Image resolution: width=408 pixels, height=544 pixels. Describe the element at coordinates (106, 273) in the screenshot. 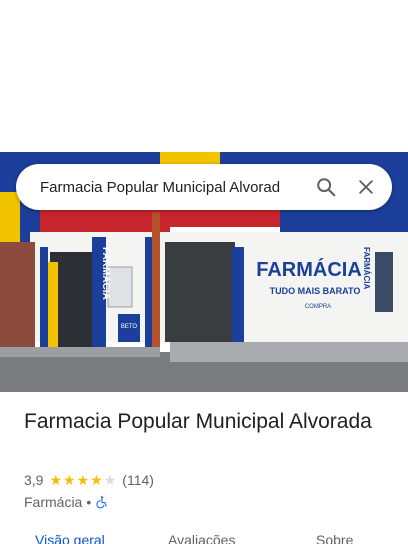

I see `vertical-sign: FARMÁCIA` at that location.